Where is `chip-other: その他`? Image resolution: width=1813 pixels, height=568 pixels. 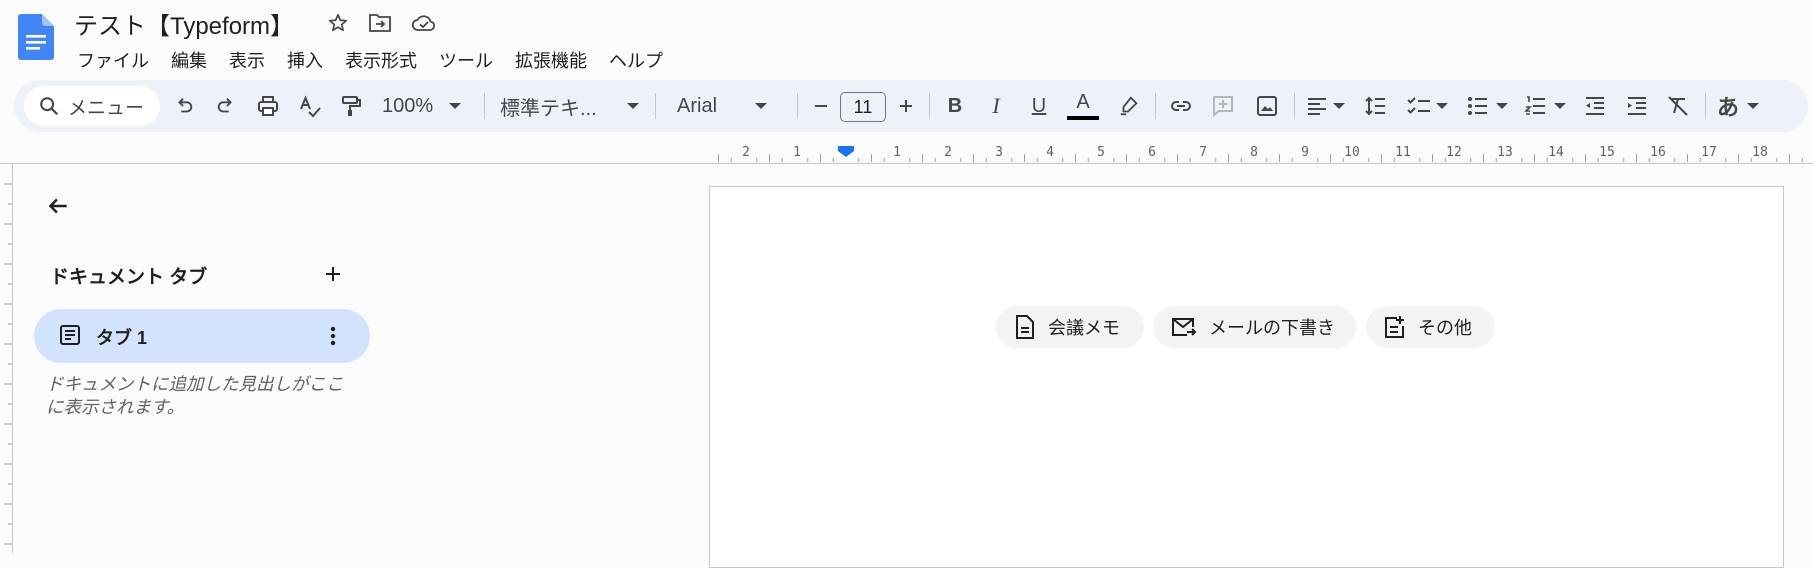 chip-other: その他 is located at coordinates (1430, 327).